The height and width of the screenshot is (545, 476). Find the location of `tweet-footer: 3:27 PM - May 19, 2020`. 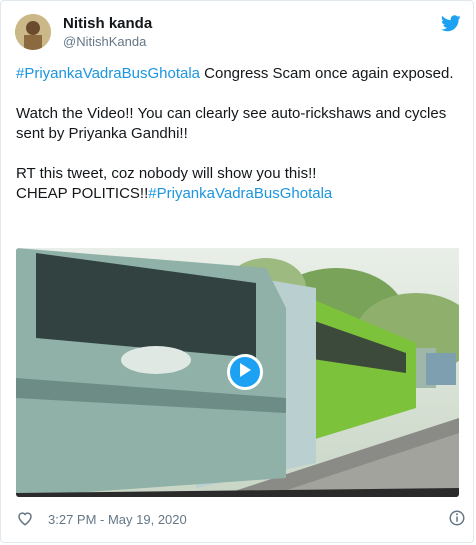

tweet-footer: 3:27 PM - May 19, 2020 is located at coordinates (241, 519).